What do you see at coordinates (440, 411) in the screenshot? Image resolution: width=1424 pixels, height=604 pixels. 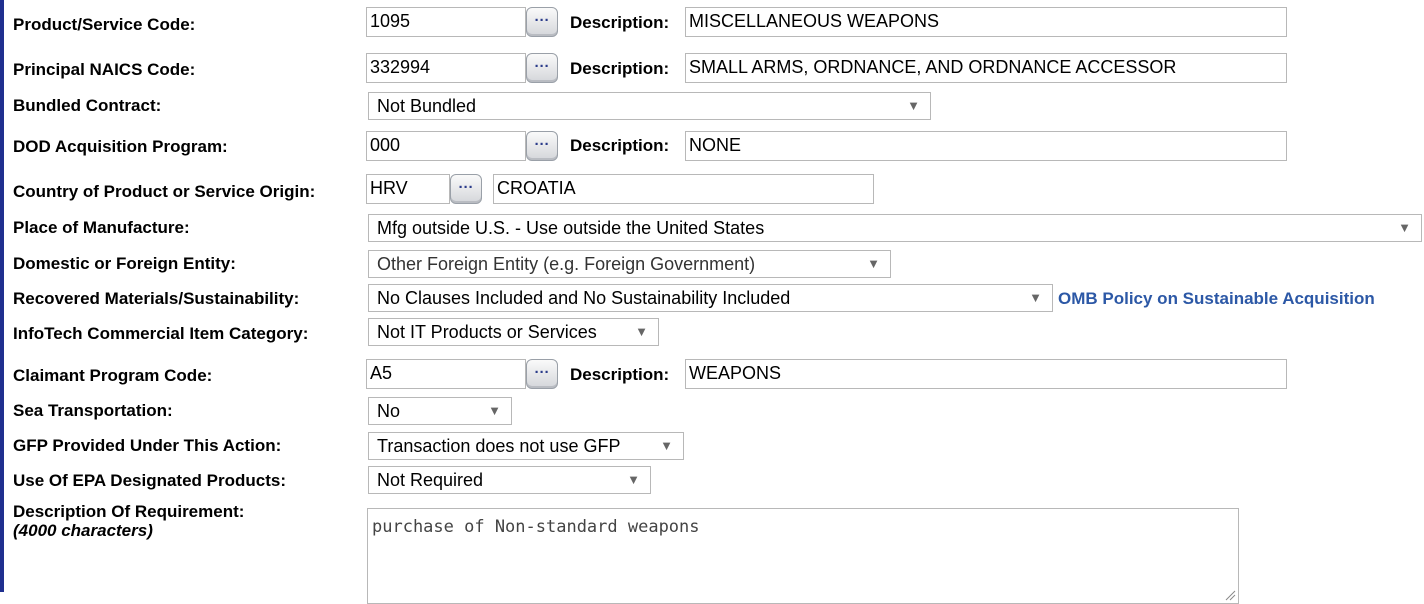 I see `sea-select: No ▼` at bounding box center [440, 411].